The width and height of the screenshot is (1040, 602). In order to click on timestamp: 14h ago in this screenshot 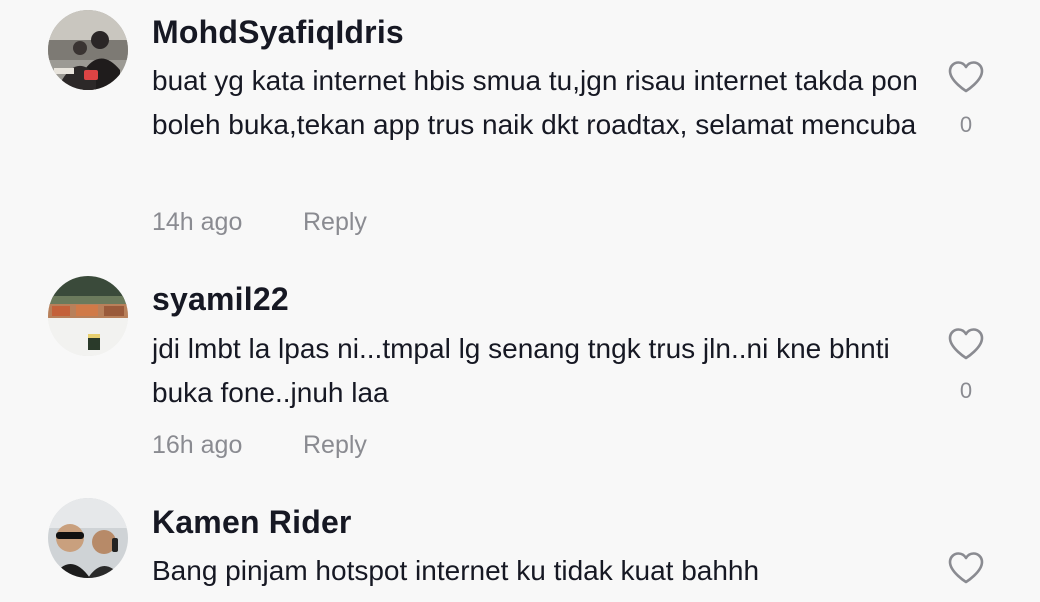, I will do `click(197, 222)`.